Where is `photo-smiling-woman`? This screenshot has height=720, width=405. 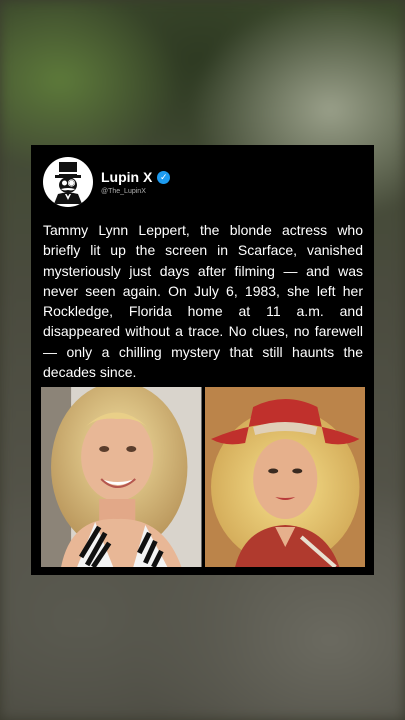
photo-smiling-woman is located at coordinates (121, 477).